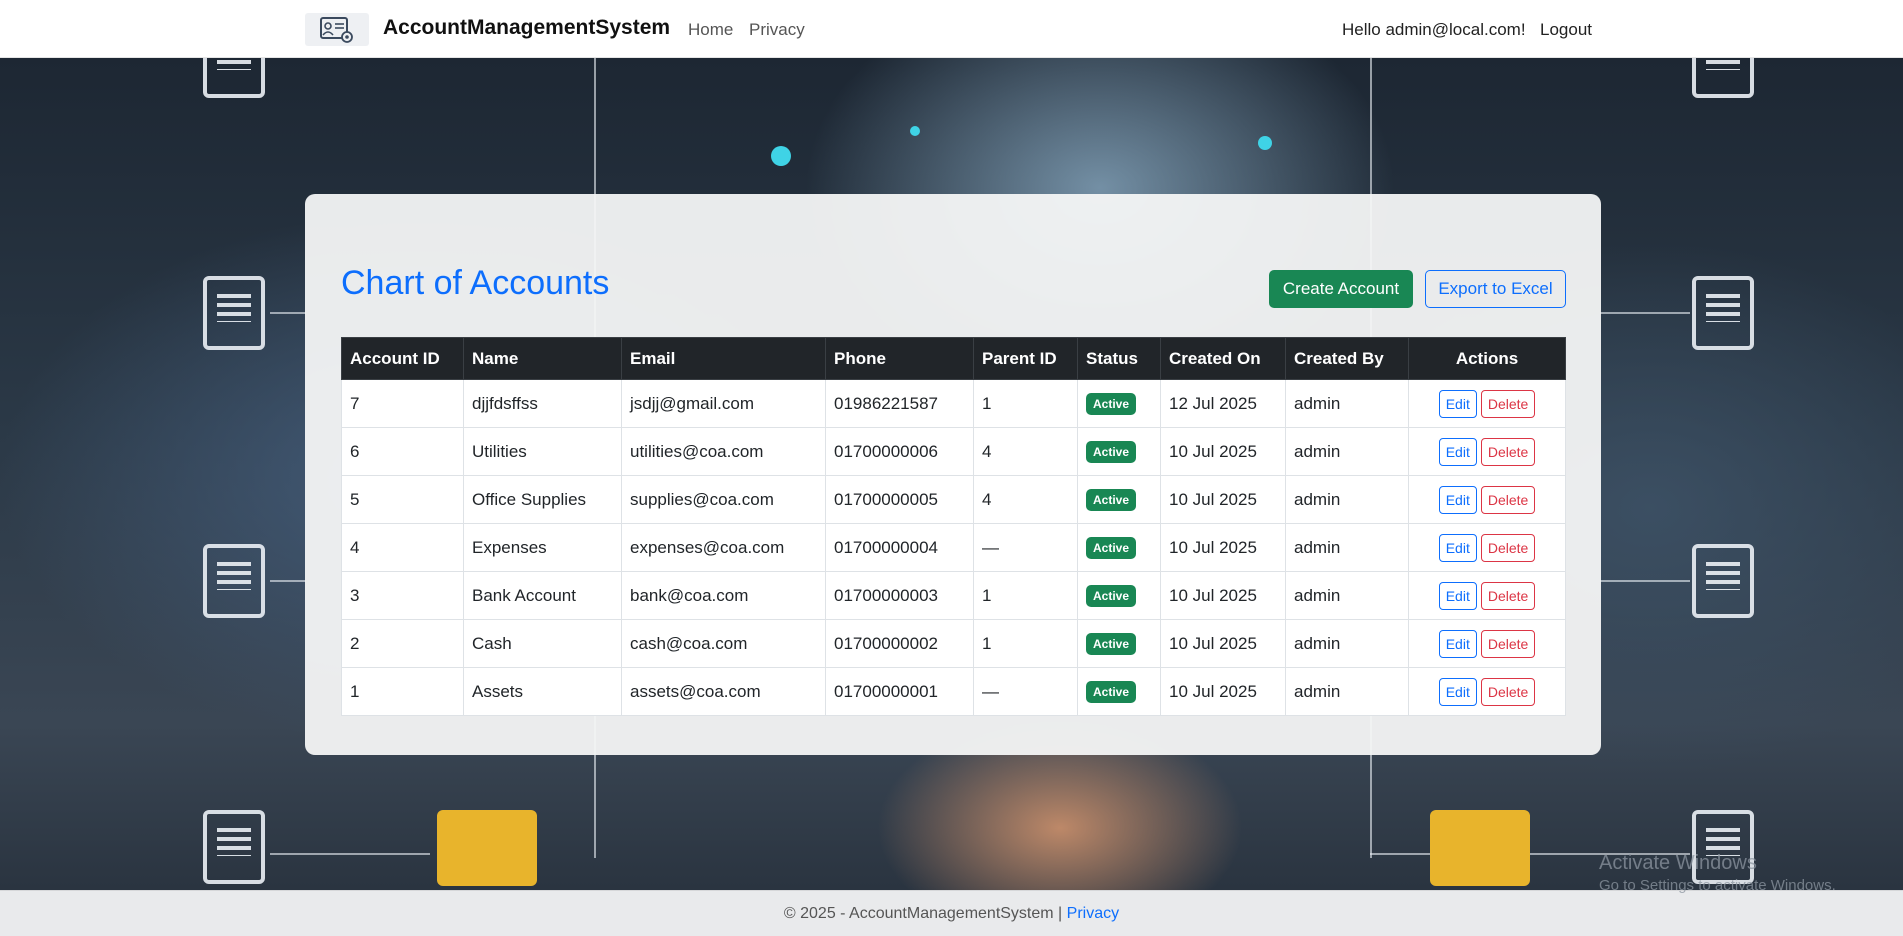 This screenshot has width=1903, height=936. Describe the element at coordinates (542, 358) in the screenshot. I see `column-header: Name` at that location.